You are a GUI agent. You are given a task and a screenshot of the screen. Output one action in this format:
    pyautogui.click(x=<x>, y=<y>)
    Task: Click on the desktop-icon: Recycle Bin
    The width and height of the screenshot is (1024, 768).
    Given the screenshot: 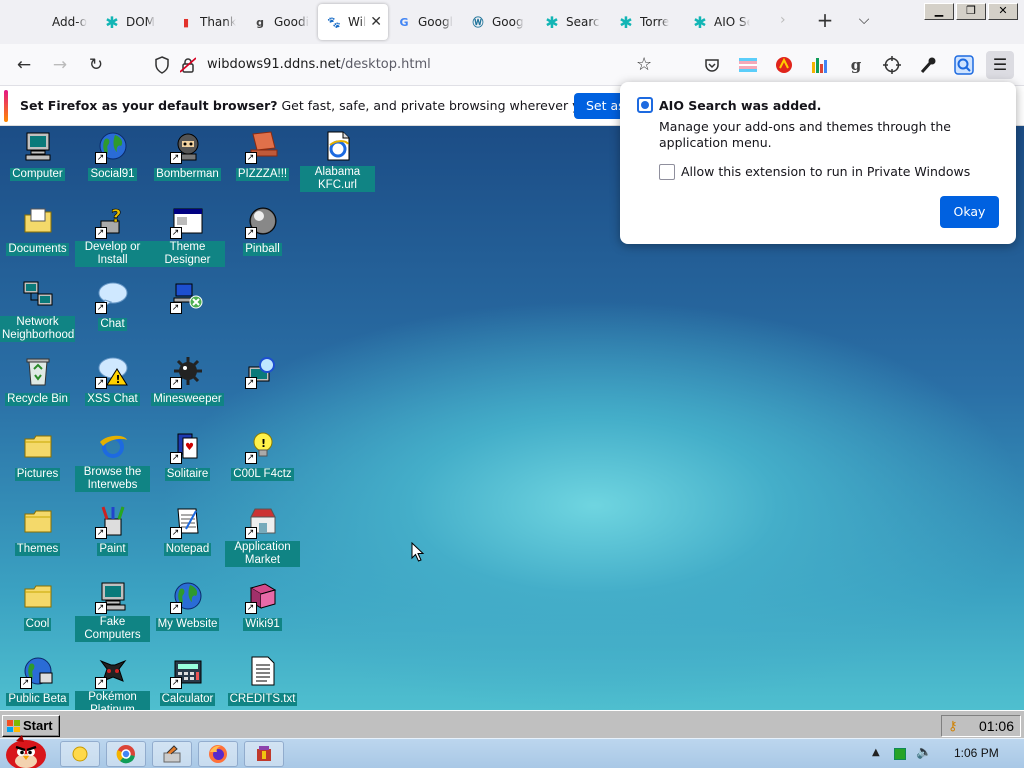 What is the action you would take?
    pyautogui.click(x=37, y=379)
    